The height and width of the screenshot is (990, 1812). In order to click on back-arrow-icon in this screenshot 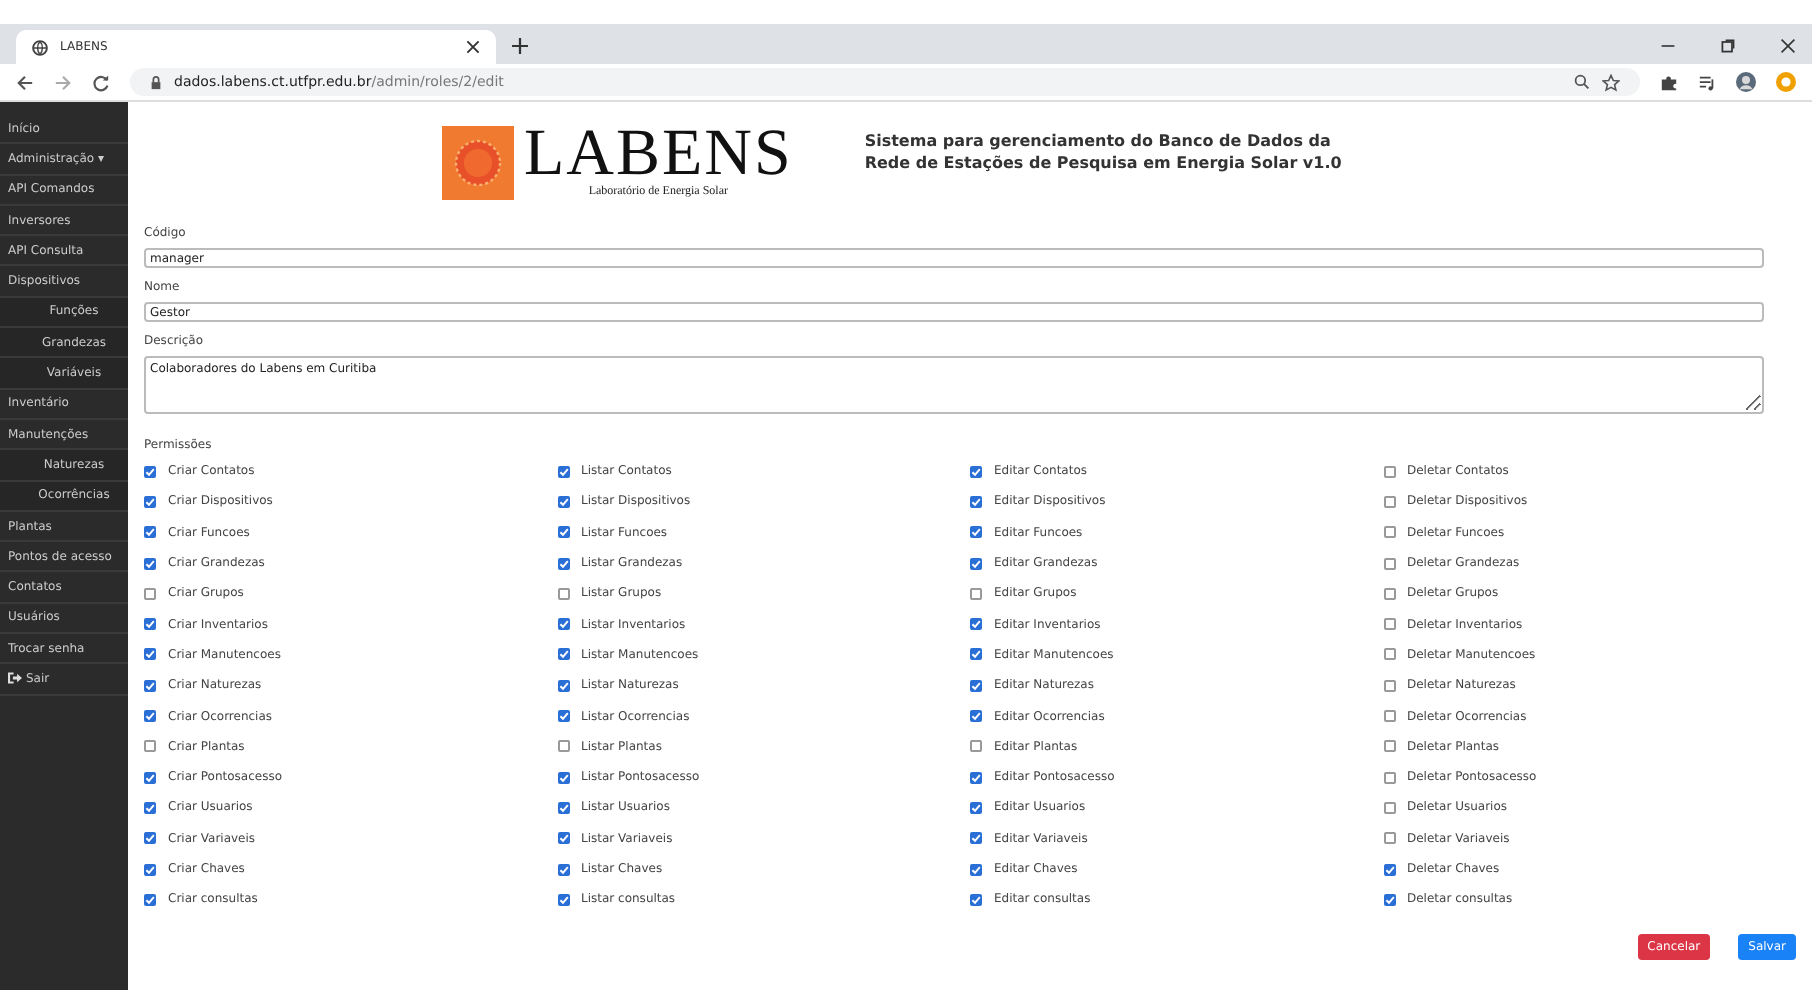, I will do `click(25, 82)`.